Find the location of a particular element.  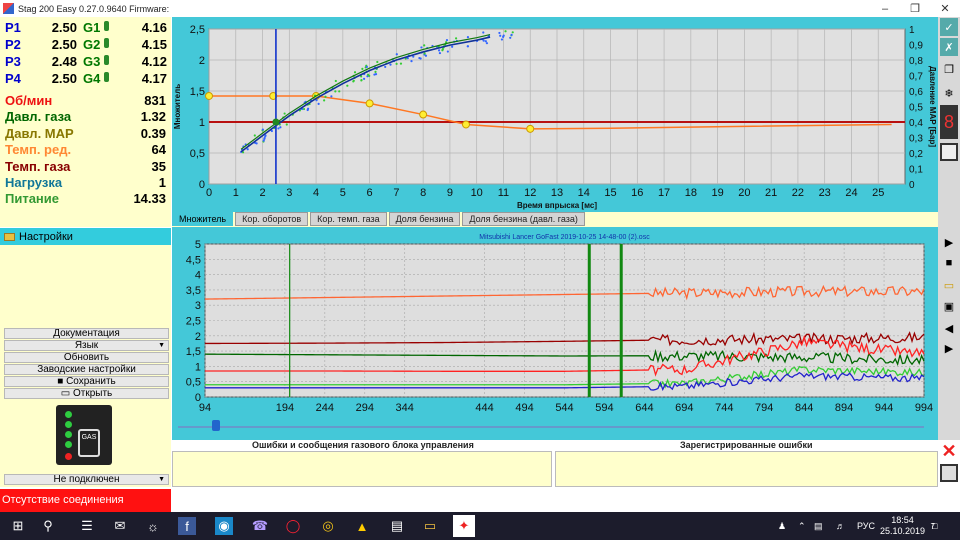

tray-chevron-icon: ⌃ is located at coordinates (802, 526).